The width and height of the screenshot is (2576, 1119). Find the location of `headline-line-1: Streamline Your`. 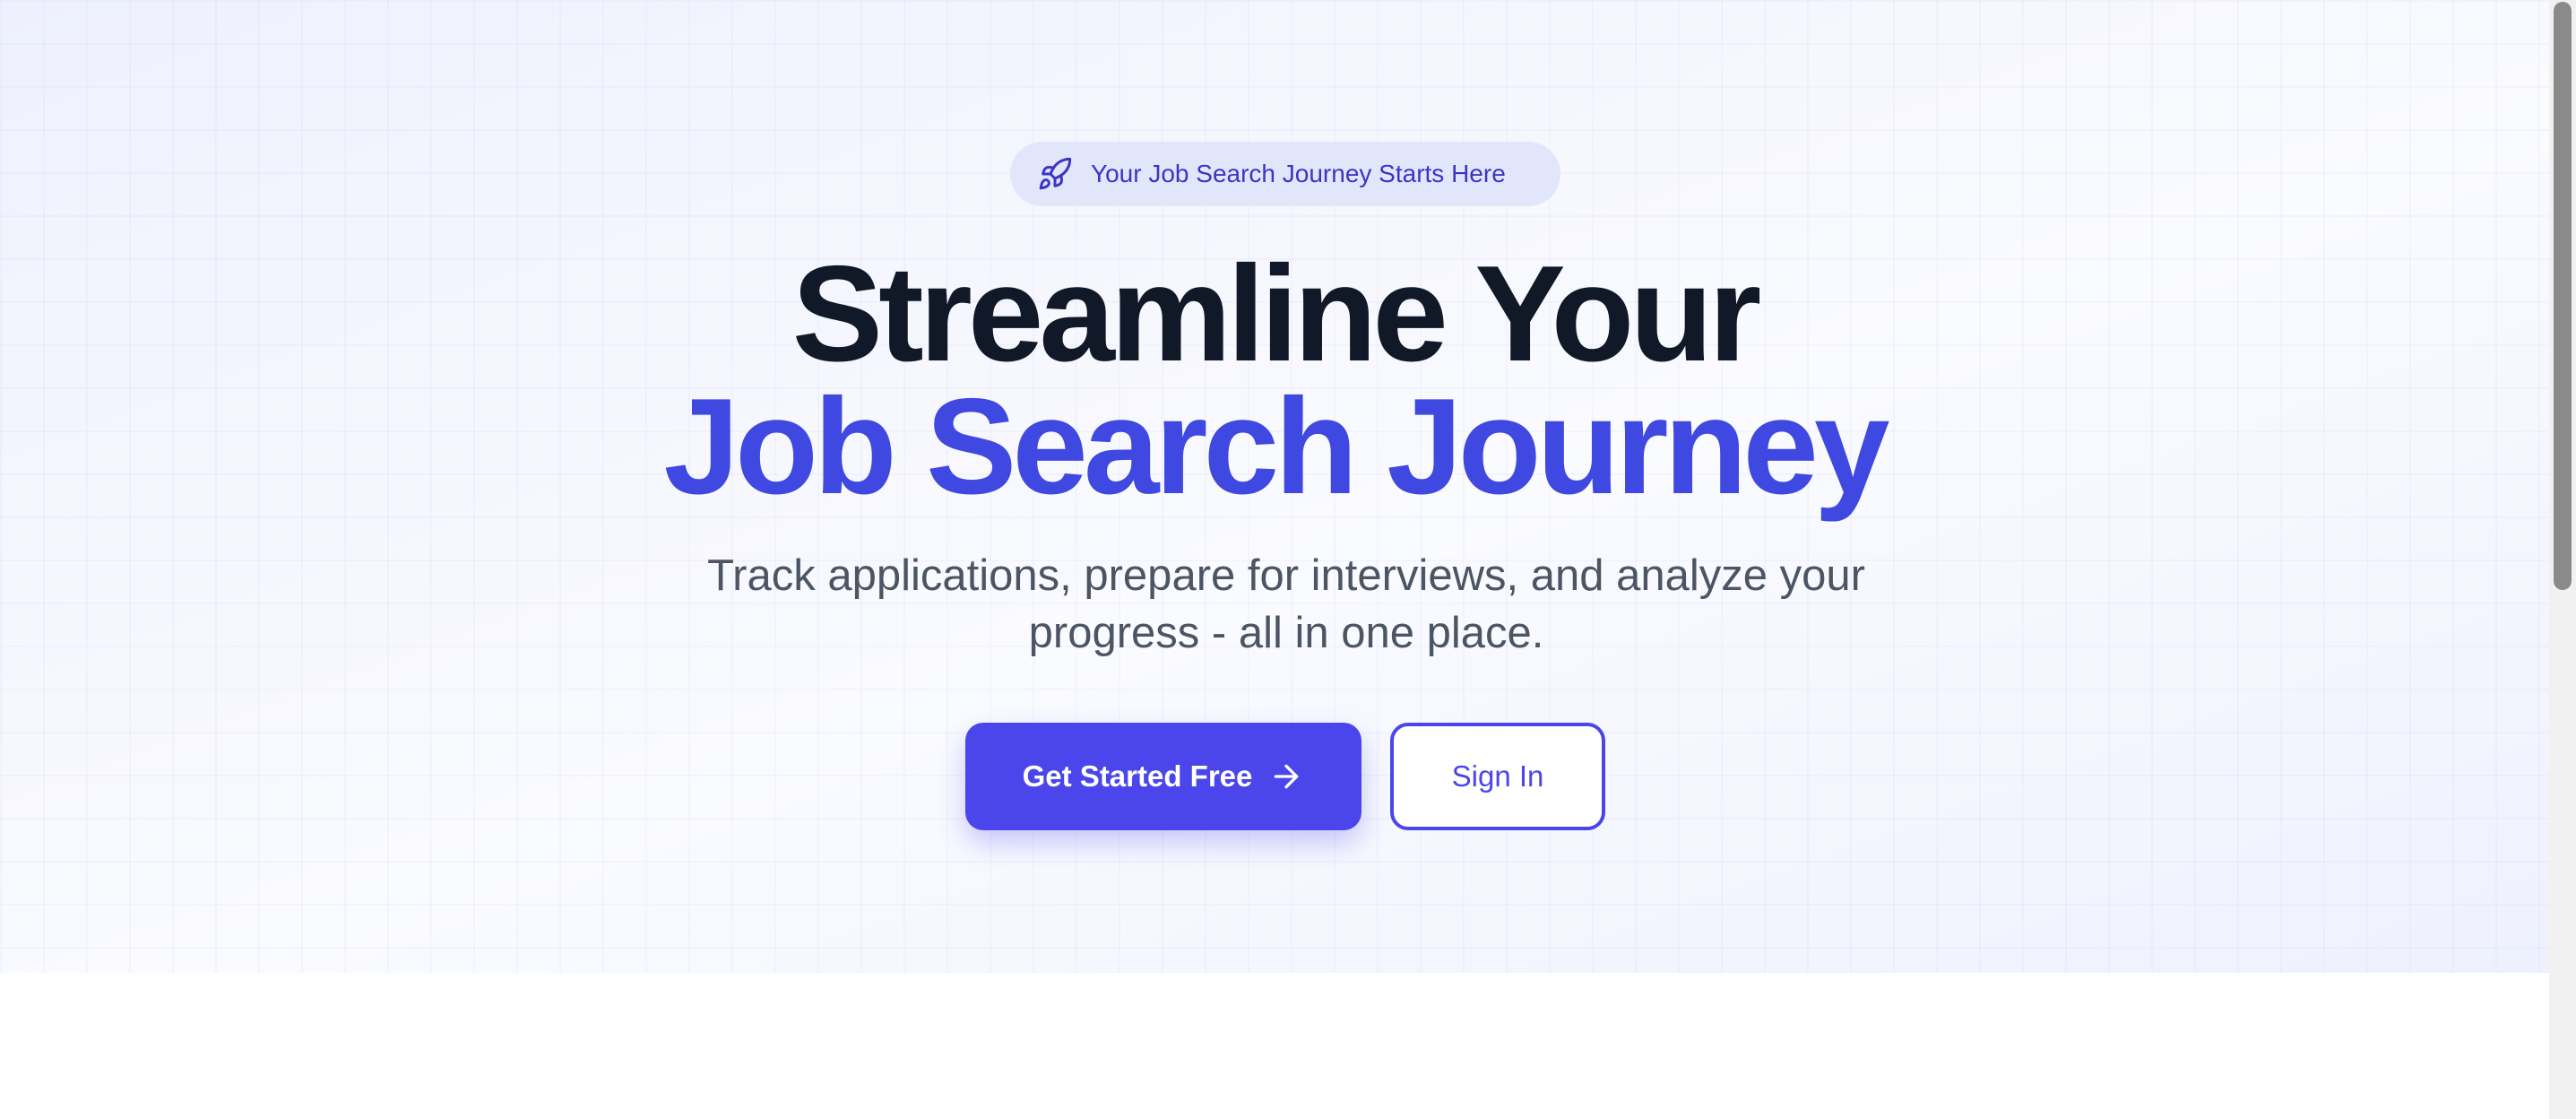

headline-line-1: Streamline Your is located at coordinates (1276, 314).